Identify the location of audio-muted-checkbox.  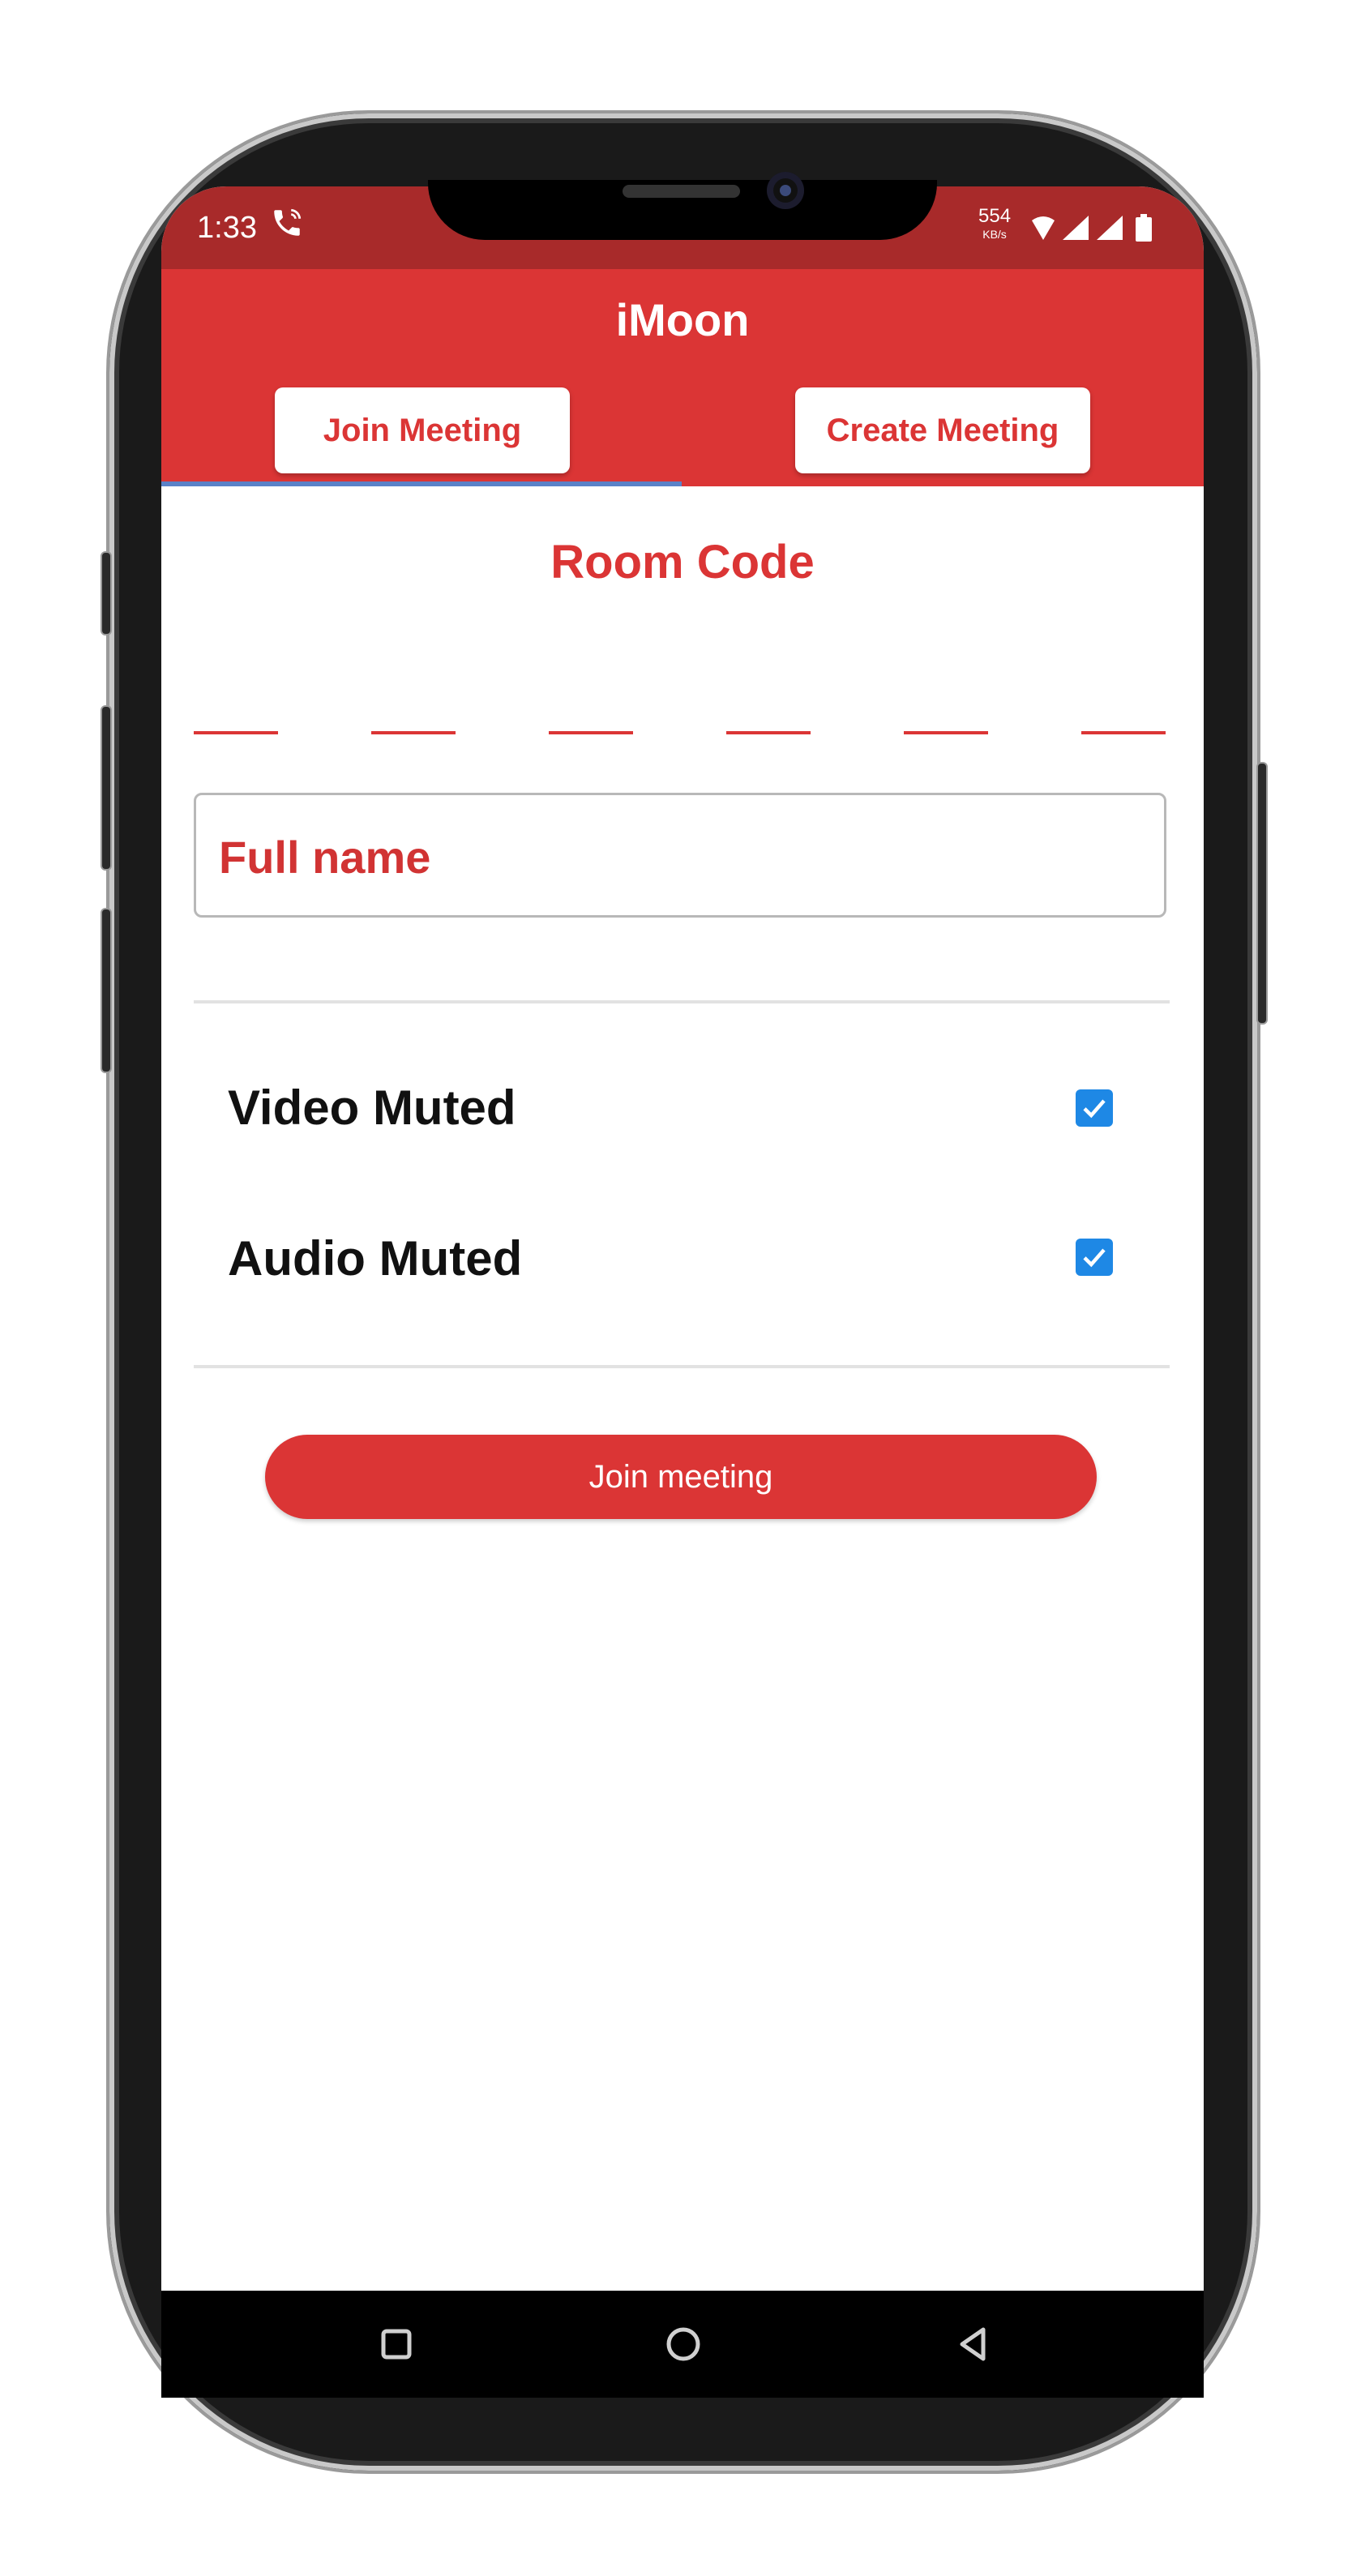
(1094, 1257).